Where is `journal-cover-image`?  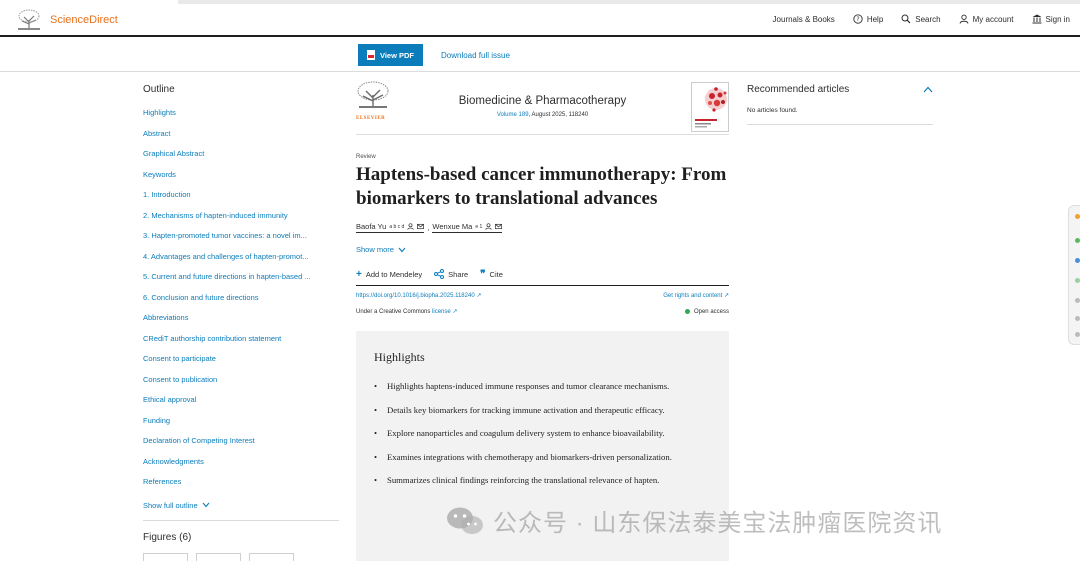
journal-cover-image is located at coordinates (710, 107).